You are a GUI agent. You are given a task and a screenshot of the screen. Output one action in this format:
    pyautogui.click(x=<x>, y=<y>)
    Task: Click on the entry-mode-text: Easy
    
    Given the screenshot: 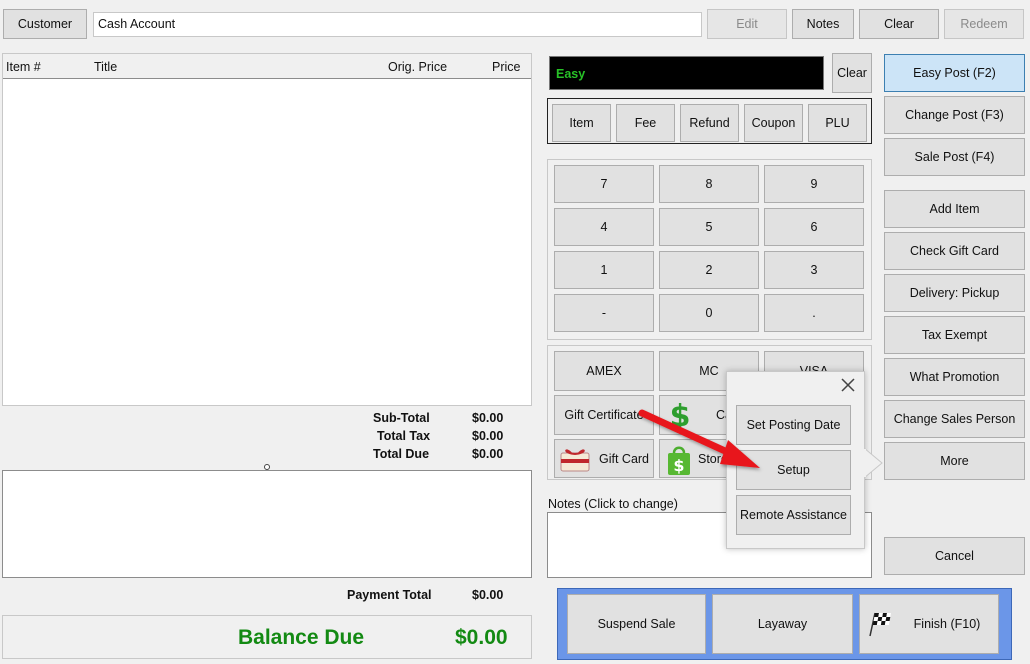 What is the action you would take?
    pyautogui.click(x=571, y=74)
    